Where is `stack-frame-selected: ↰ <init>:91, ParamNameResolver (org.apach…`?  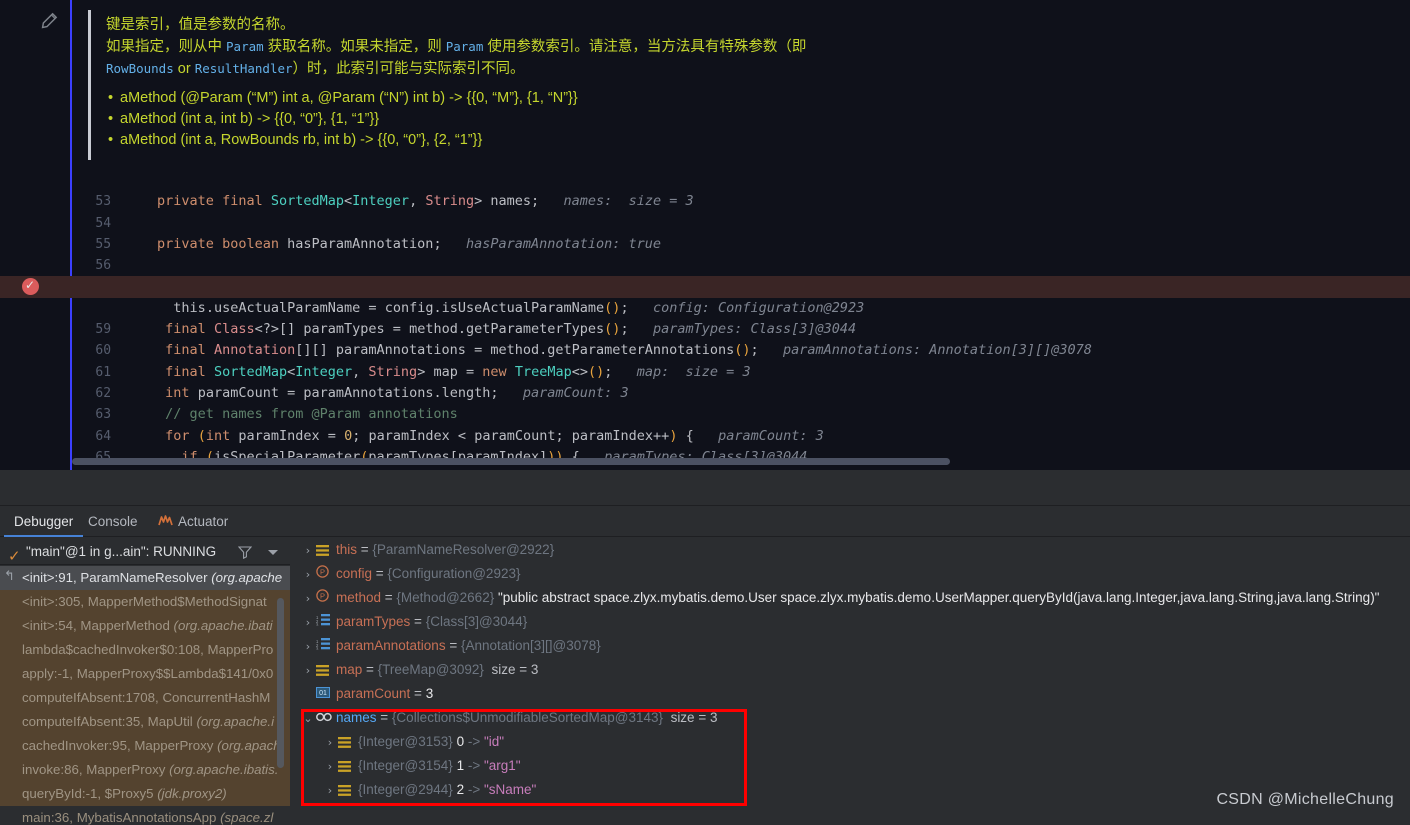
stack-frame-selected: ↰ <init>:91, ParamNameResolver (org.apach… is located at coordinates (145, 578).